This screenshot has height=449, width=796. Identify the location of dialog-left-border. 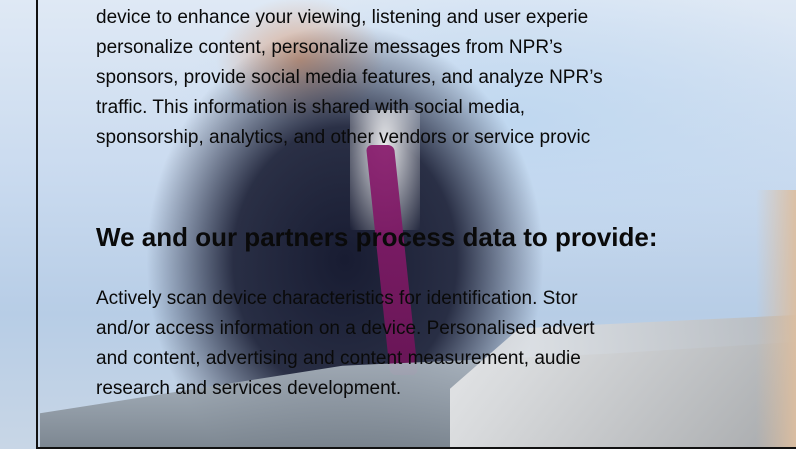
(37, 224).